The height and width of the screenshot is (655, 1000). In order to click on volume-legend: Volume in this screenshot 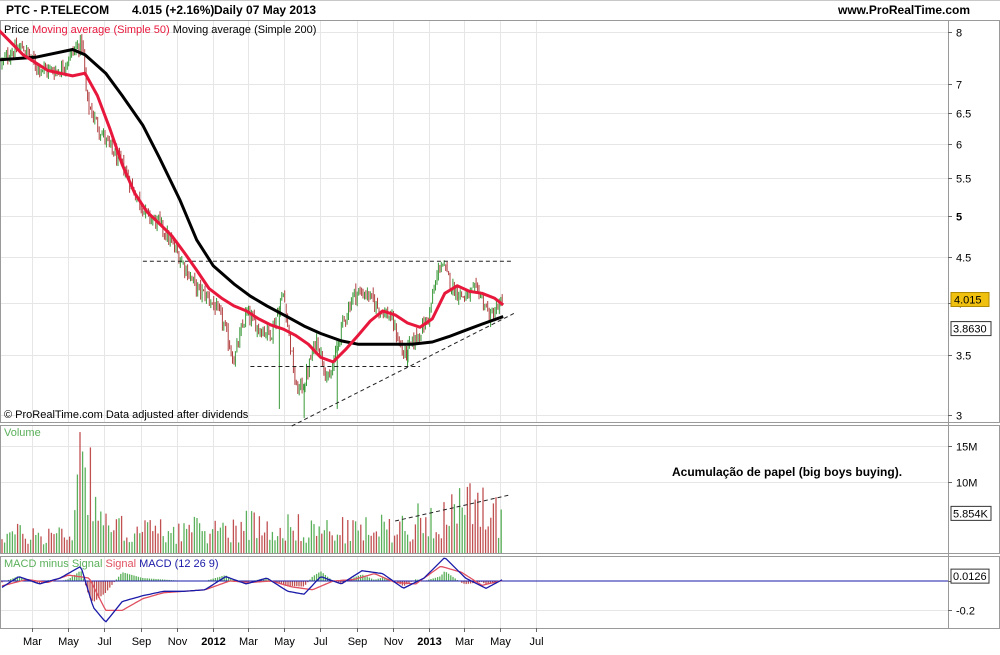, I will do `click(22, 433)`.